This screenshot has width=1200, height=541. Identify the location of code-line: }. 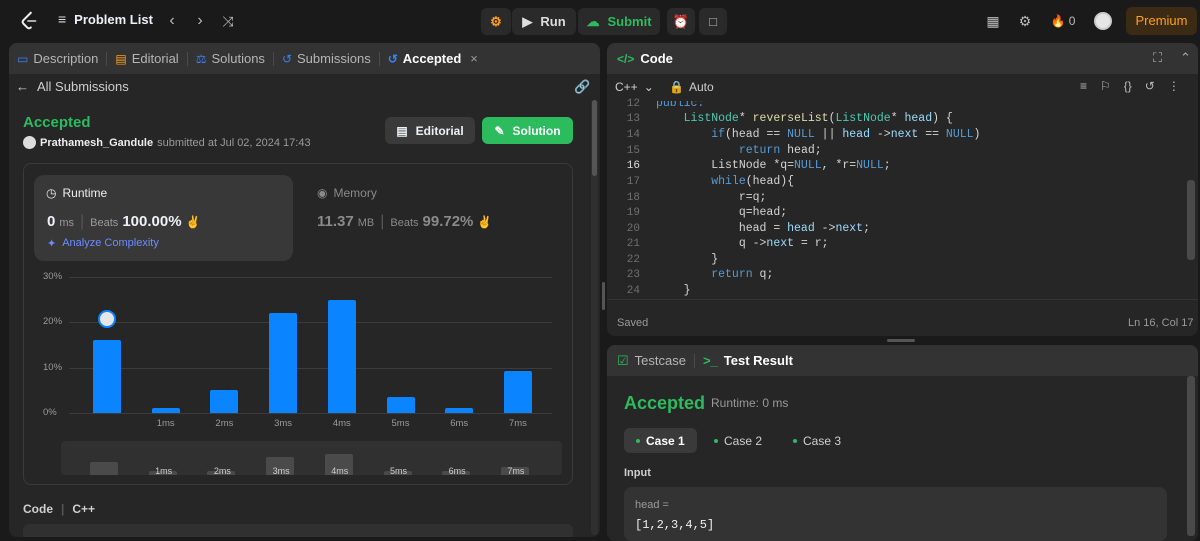
(687, 259).